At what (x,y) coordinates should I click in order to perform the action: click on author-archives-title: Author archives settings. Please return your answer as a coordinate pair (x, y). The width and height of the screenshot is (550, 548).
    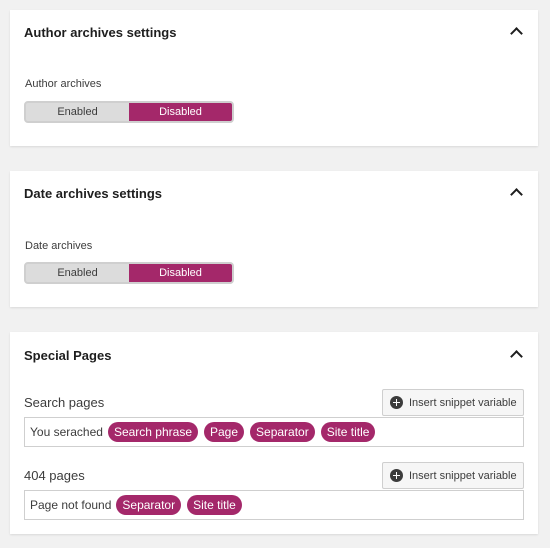
    Looking at the image, I should click on (100, 32).